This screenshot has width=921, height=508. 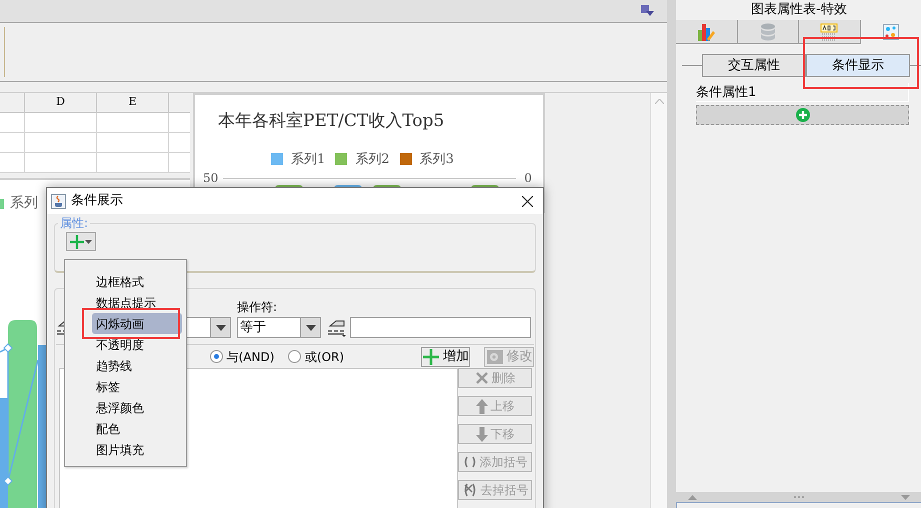 I want to click on dropdown-icon, so click(x=647, y=10).